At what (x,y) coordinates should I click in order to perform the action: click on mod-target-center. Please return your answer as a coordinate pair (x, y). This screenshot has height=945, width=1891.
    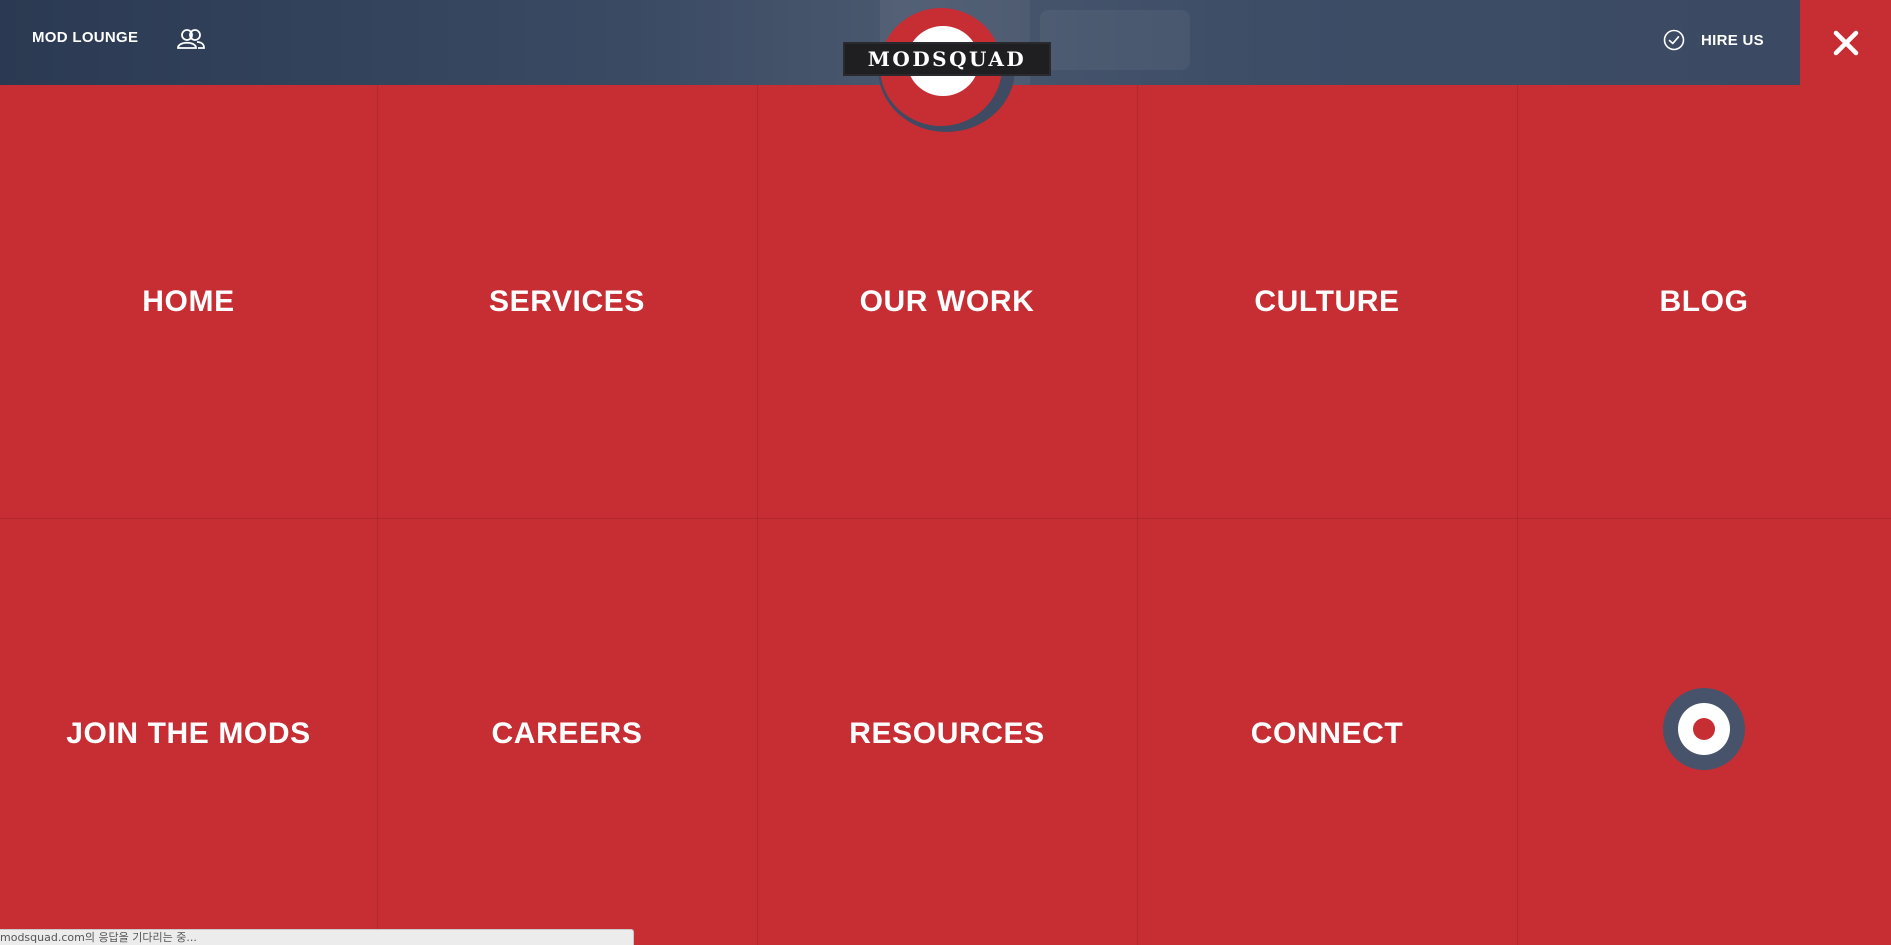
    Looking at the image, I should click on (1704, 729).